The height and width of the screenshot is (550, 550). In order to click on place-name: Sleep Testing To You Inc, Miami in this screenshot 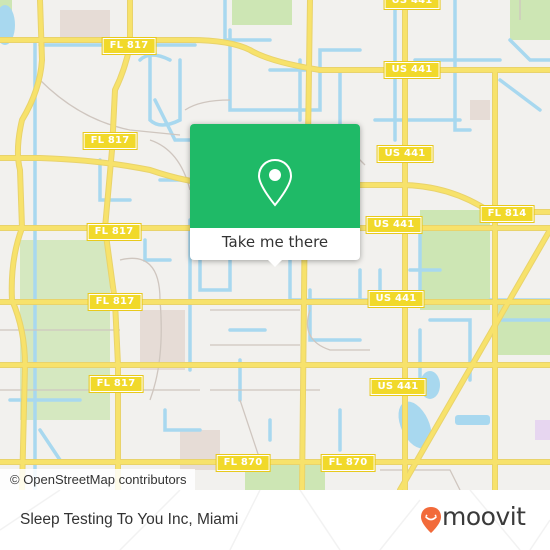, I will do `click(129, 519)`.